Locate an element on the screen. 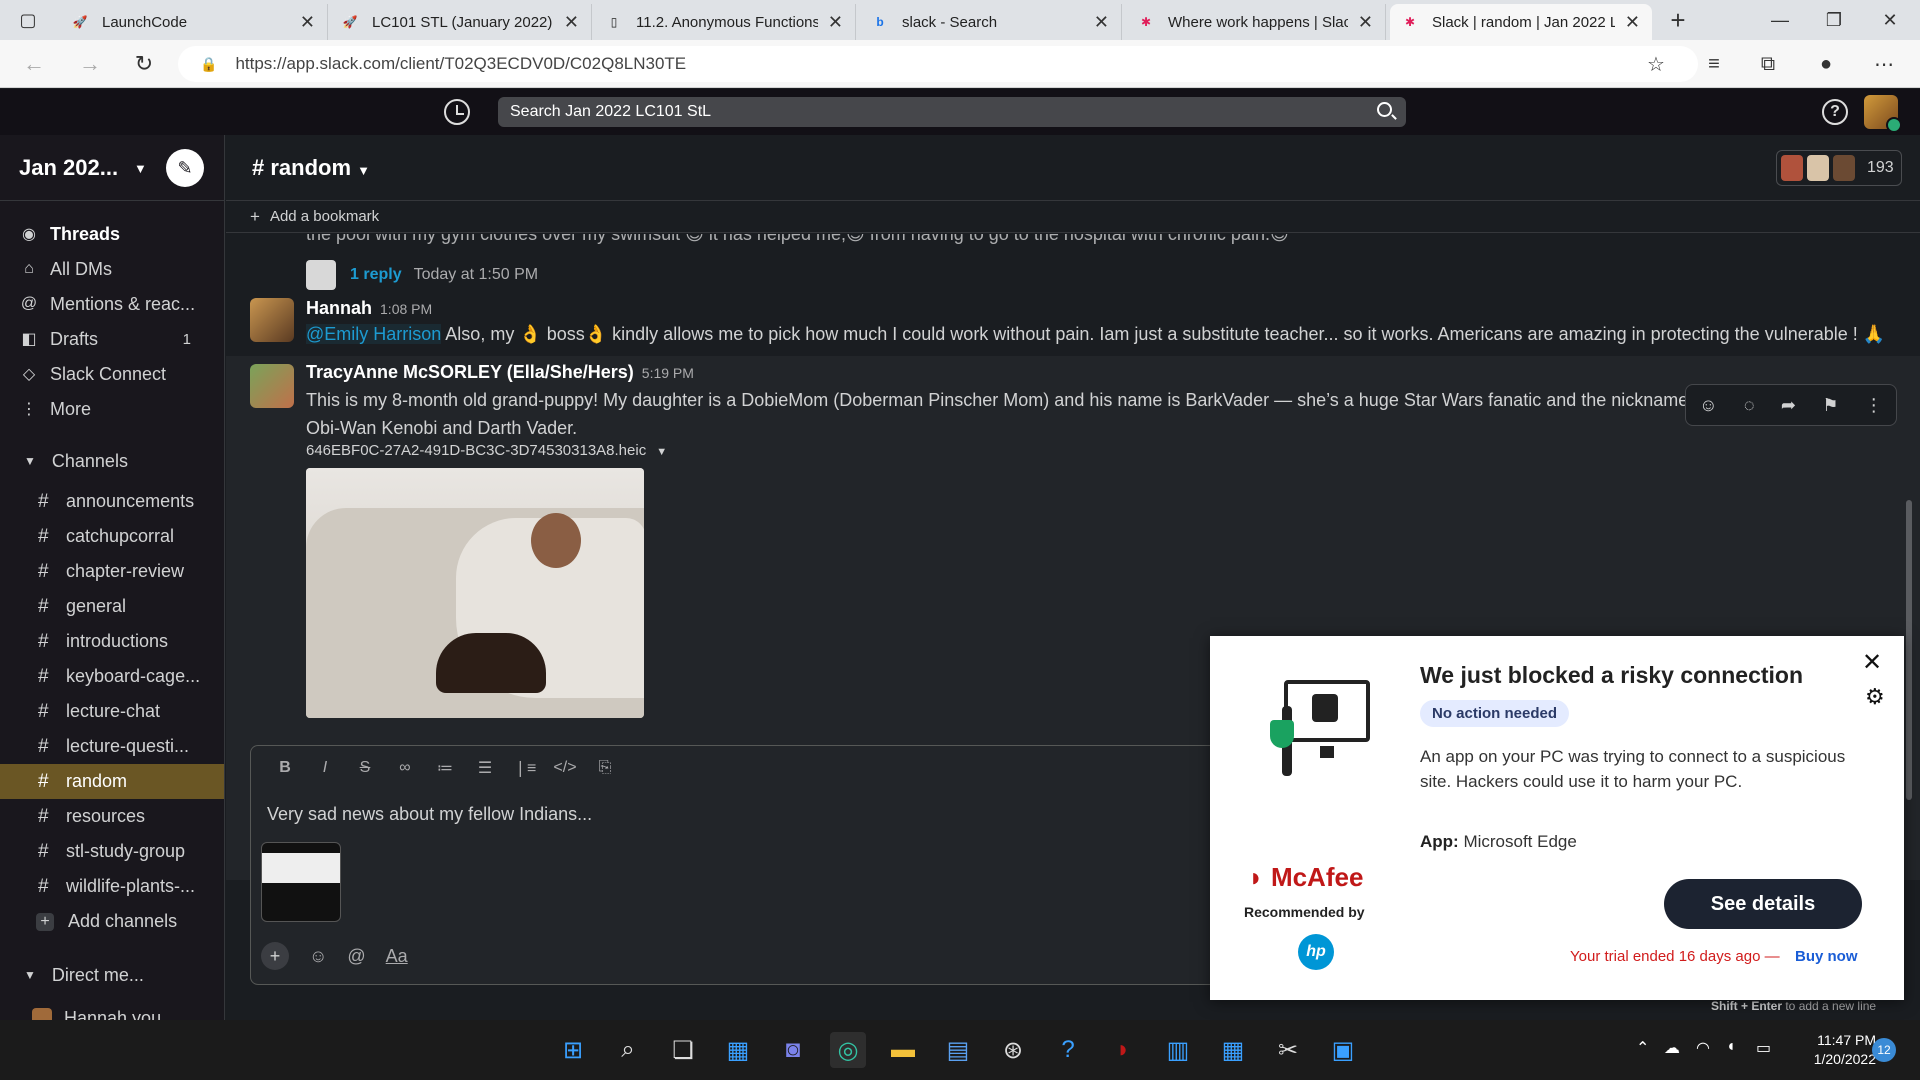  app-icon: ⊛ is located at coordinates (1013, 1050).